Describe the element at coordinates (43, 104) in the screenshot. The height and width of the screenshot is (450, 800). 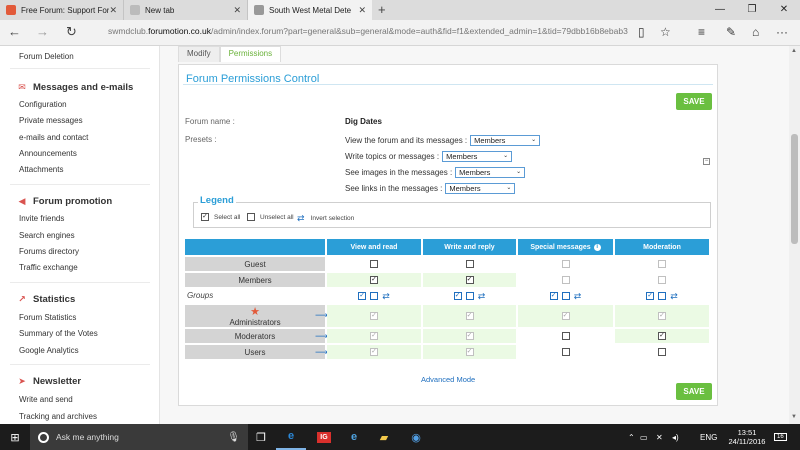
I see `sidebar-link-configuration: Configuration` at that location.